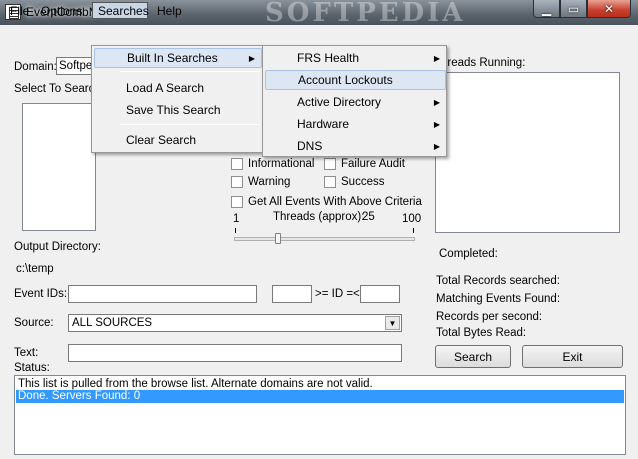 This screenshot has width=638, height=459. I want to click on id-max-input, so click(380, 294).